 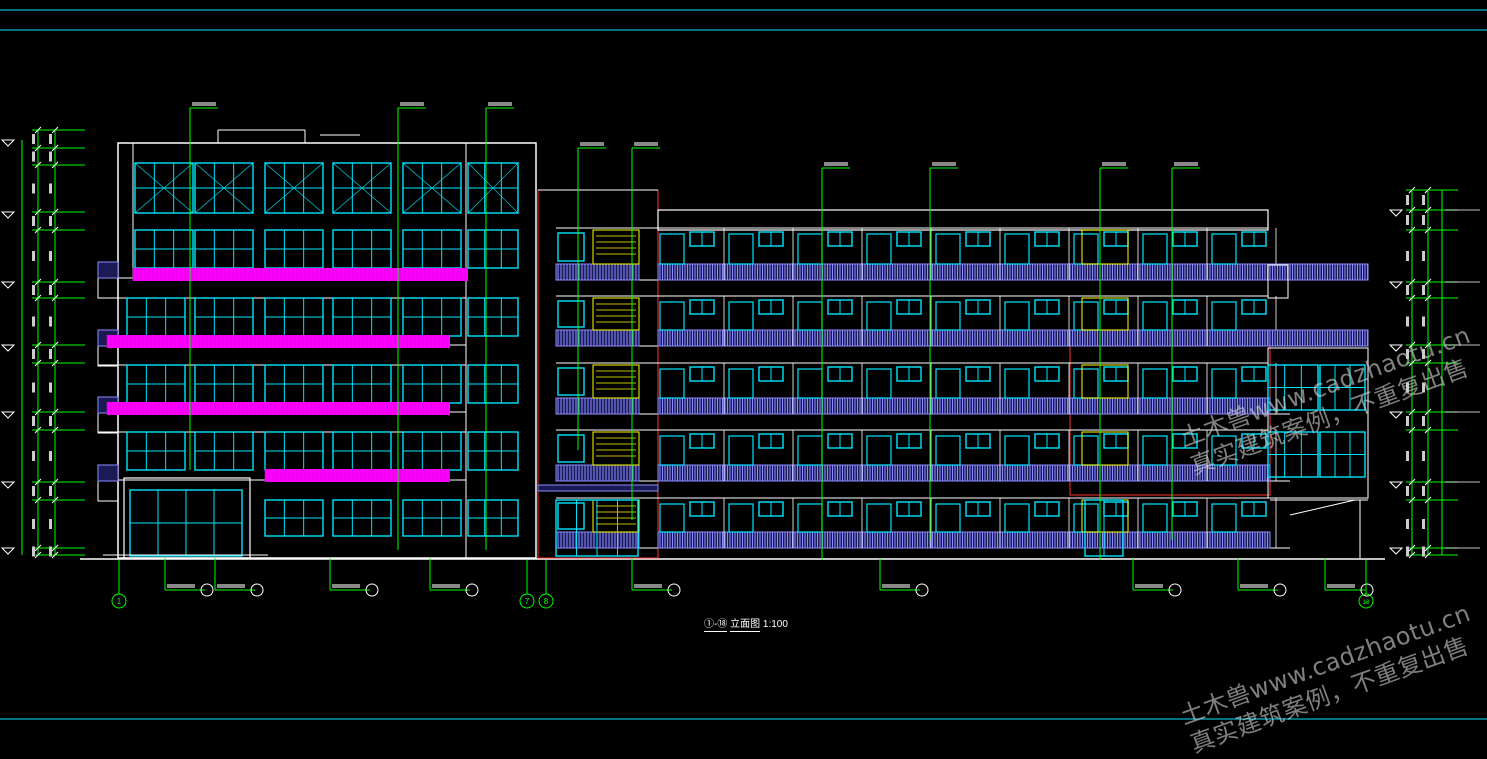 I want to click on ramp-line, so click(x=1322, y=507).